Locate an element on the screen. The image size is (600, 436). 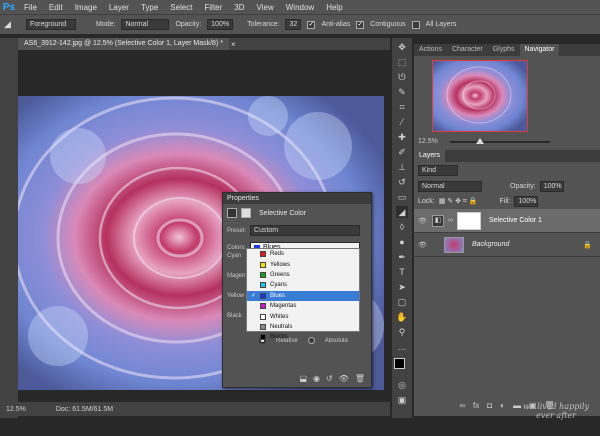
anti-alias-label: Anti-alias is located at coordinates (336, 24).